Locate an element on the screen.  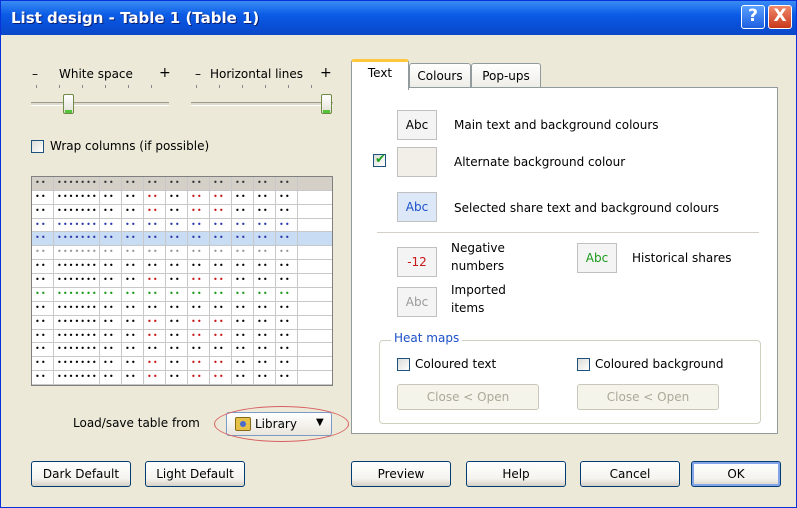
white-space-slider-thumb is located at coordinates (68, 104).